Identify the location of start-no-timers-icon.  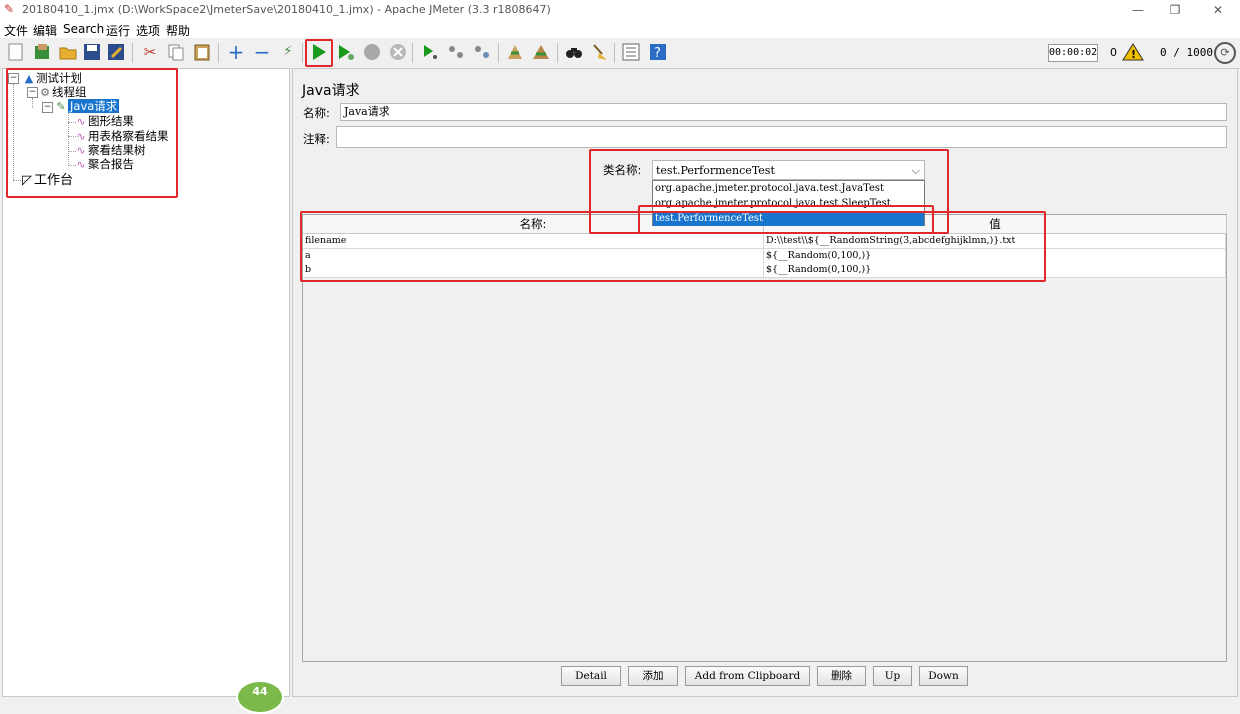
(346, 52).